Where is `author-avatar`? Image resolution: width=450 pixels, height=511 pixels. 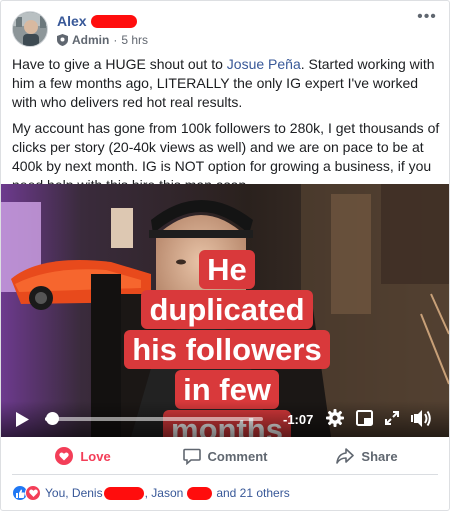 author-avatar is located at coordinates (30, 29).